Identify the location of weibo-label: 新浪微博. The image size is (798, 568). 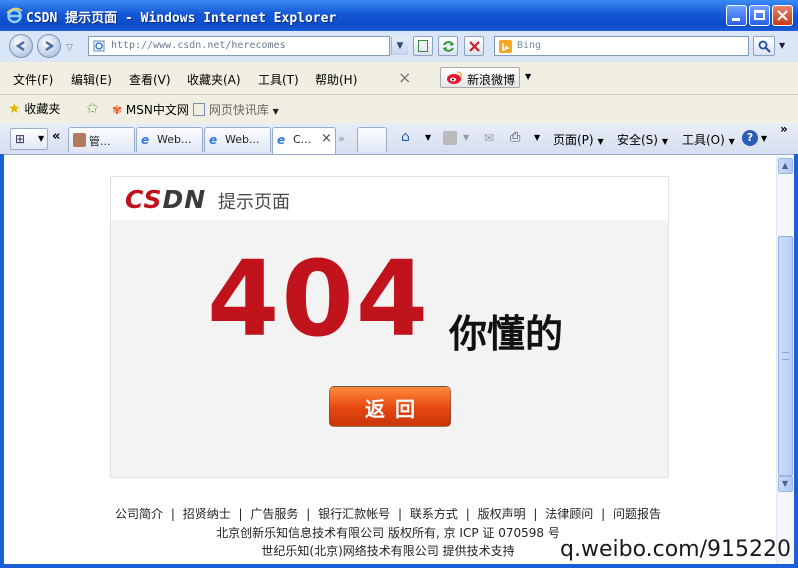
(491, 80).